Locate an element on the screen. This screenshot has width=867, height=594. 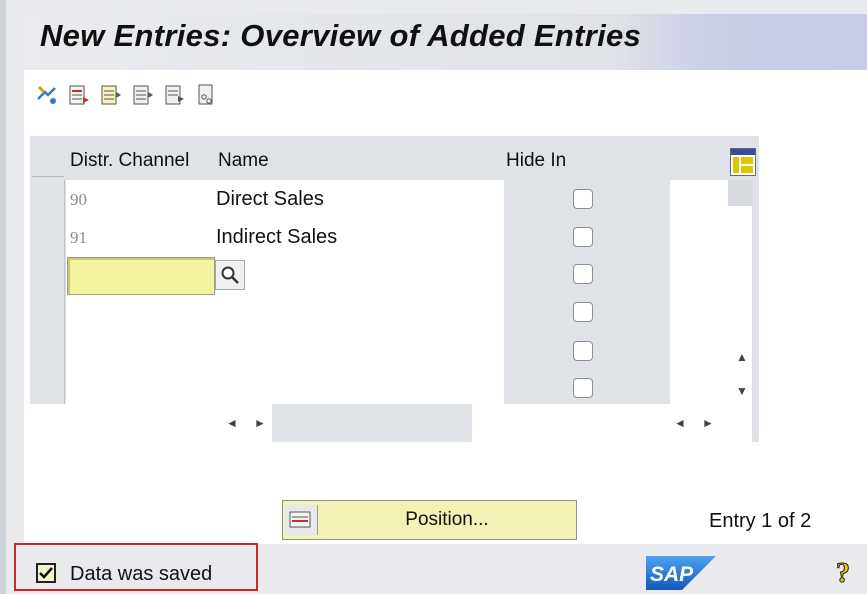
dist-channel-cell: 90 is located at coordinates (78, 199).